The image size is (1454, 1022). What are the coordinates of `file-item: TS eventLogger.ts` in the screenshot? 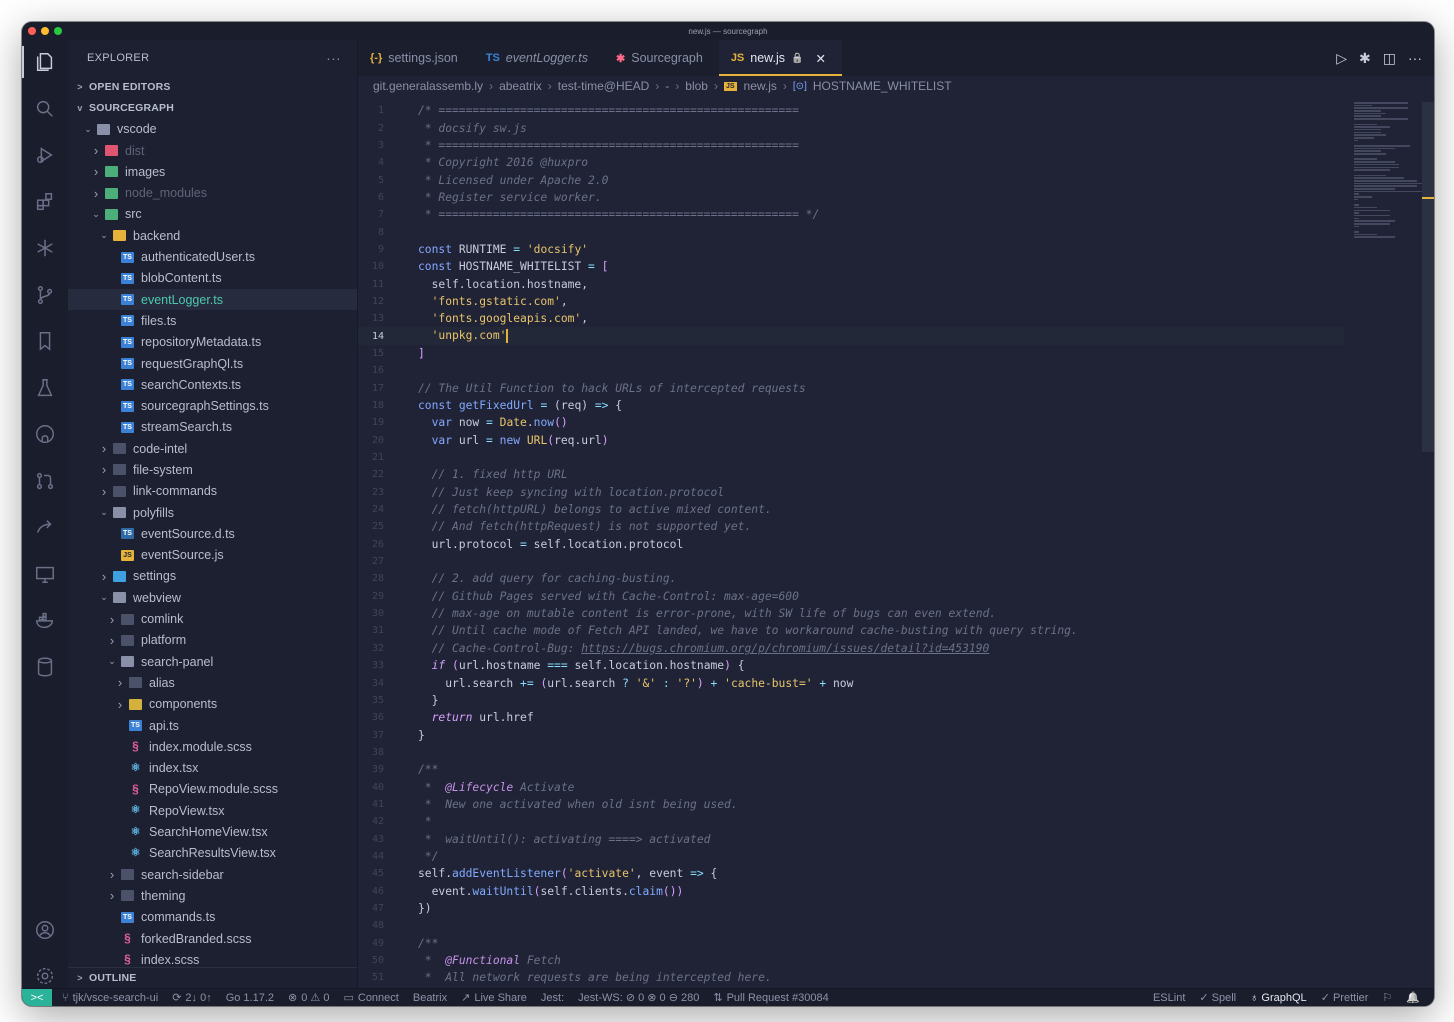 It's located at (212, 299).